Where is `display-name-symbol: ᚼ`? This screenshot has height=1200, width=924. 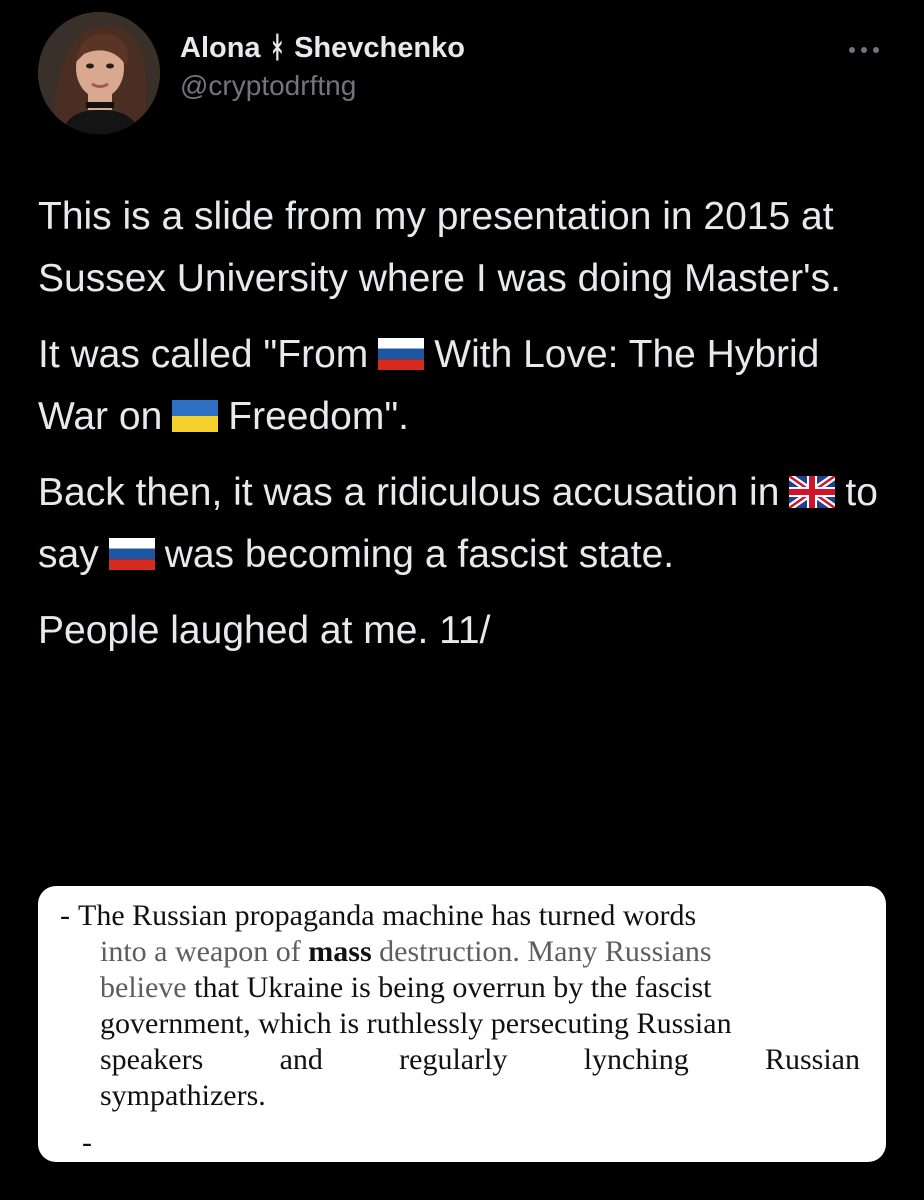 display-name-symbol: ᚼ is located at coordinates (277, 48).